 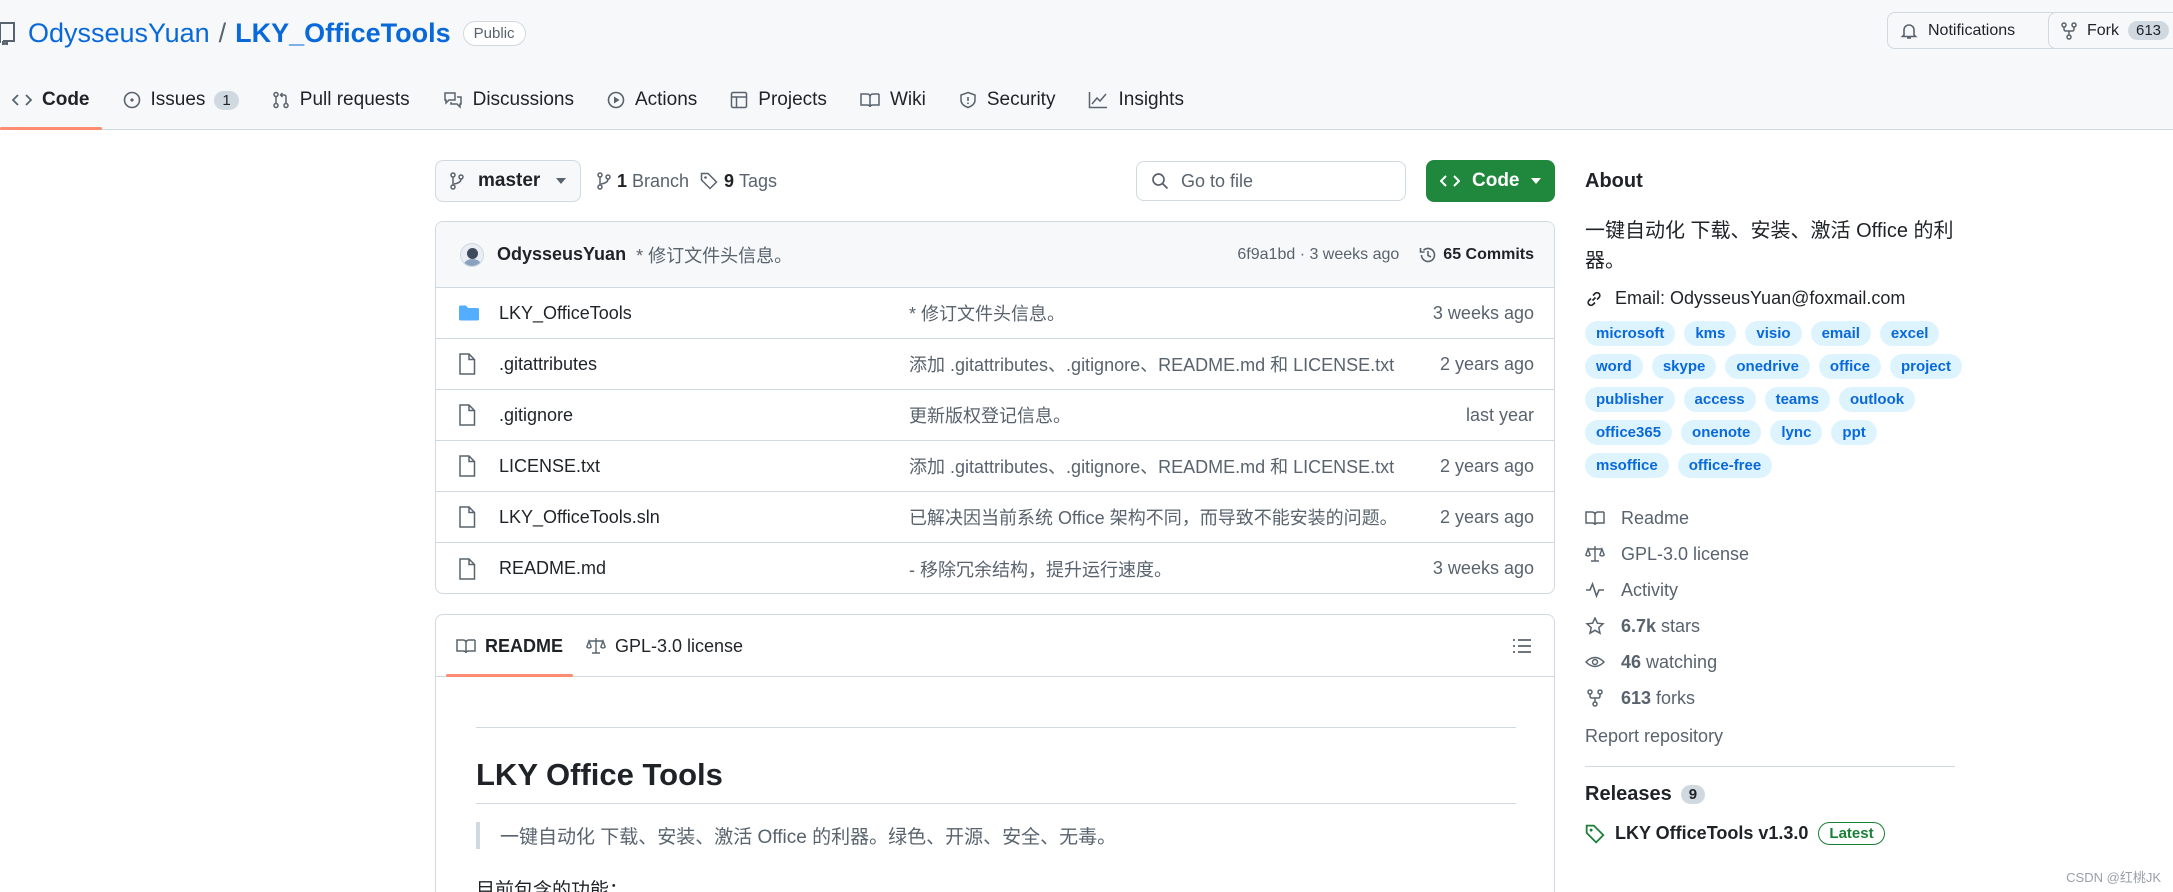 What do you see at coordinates (1767, 366) in the screenshot?
I see `topic-tag: onedrive` at bounding box center [1767, 366].